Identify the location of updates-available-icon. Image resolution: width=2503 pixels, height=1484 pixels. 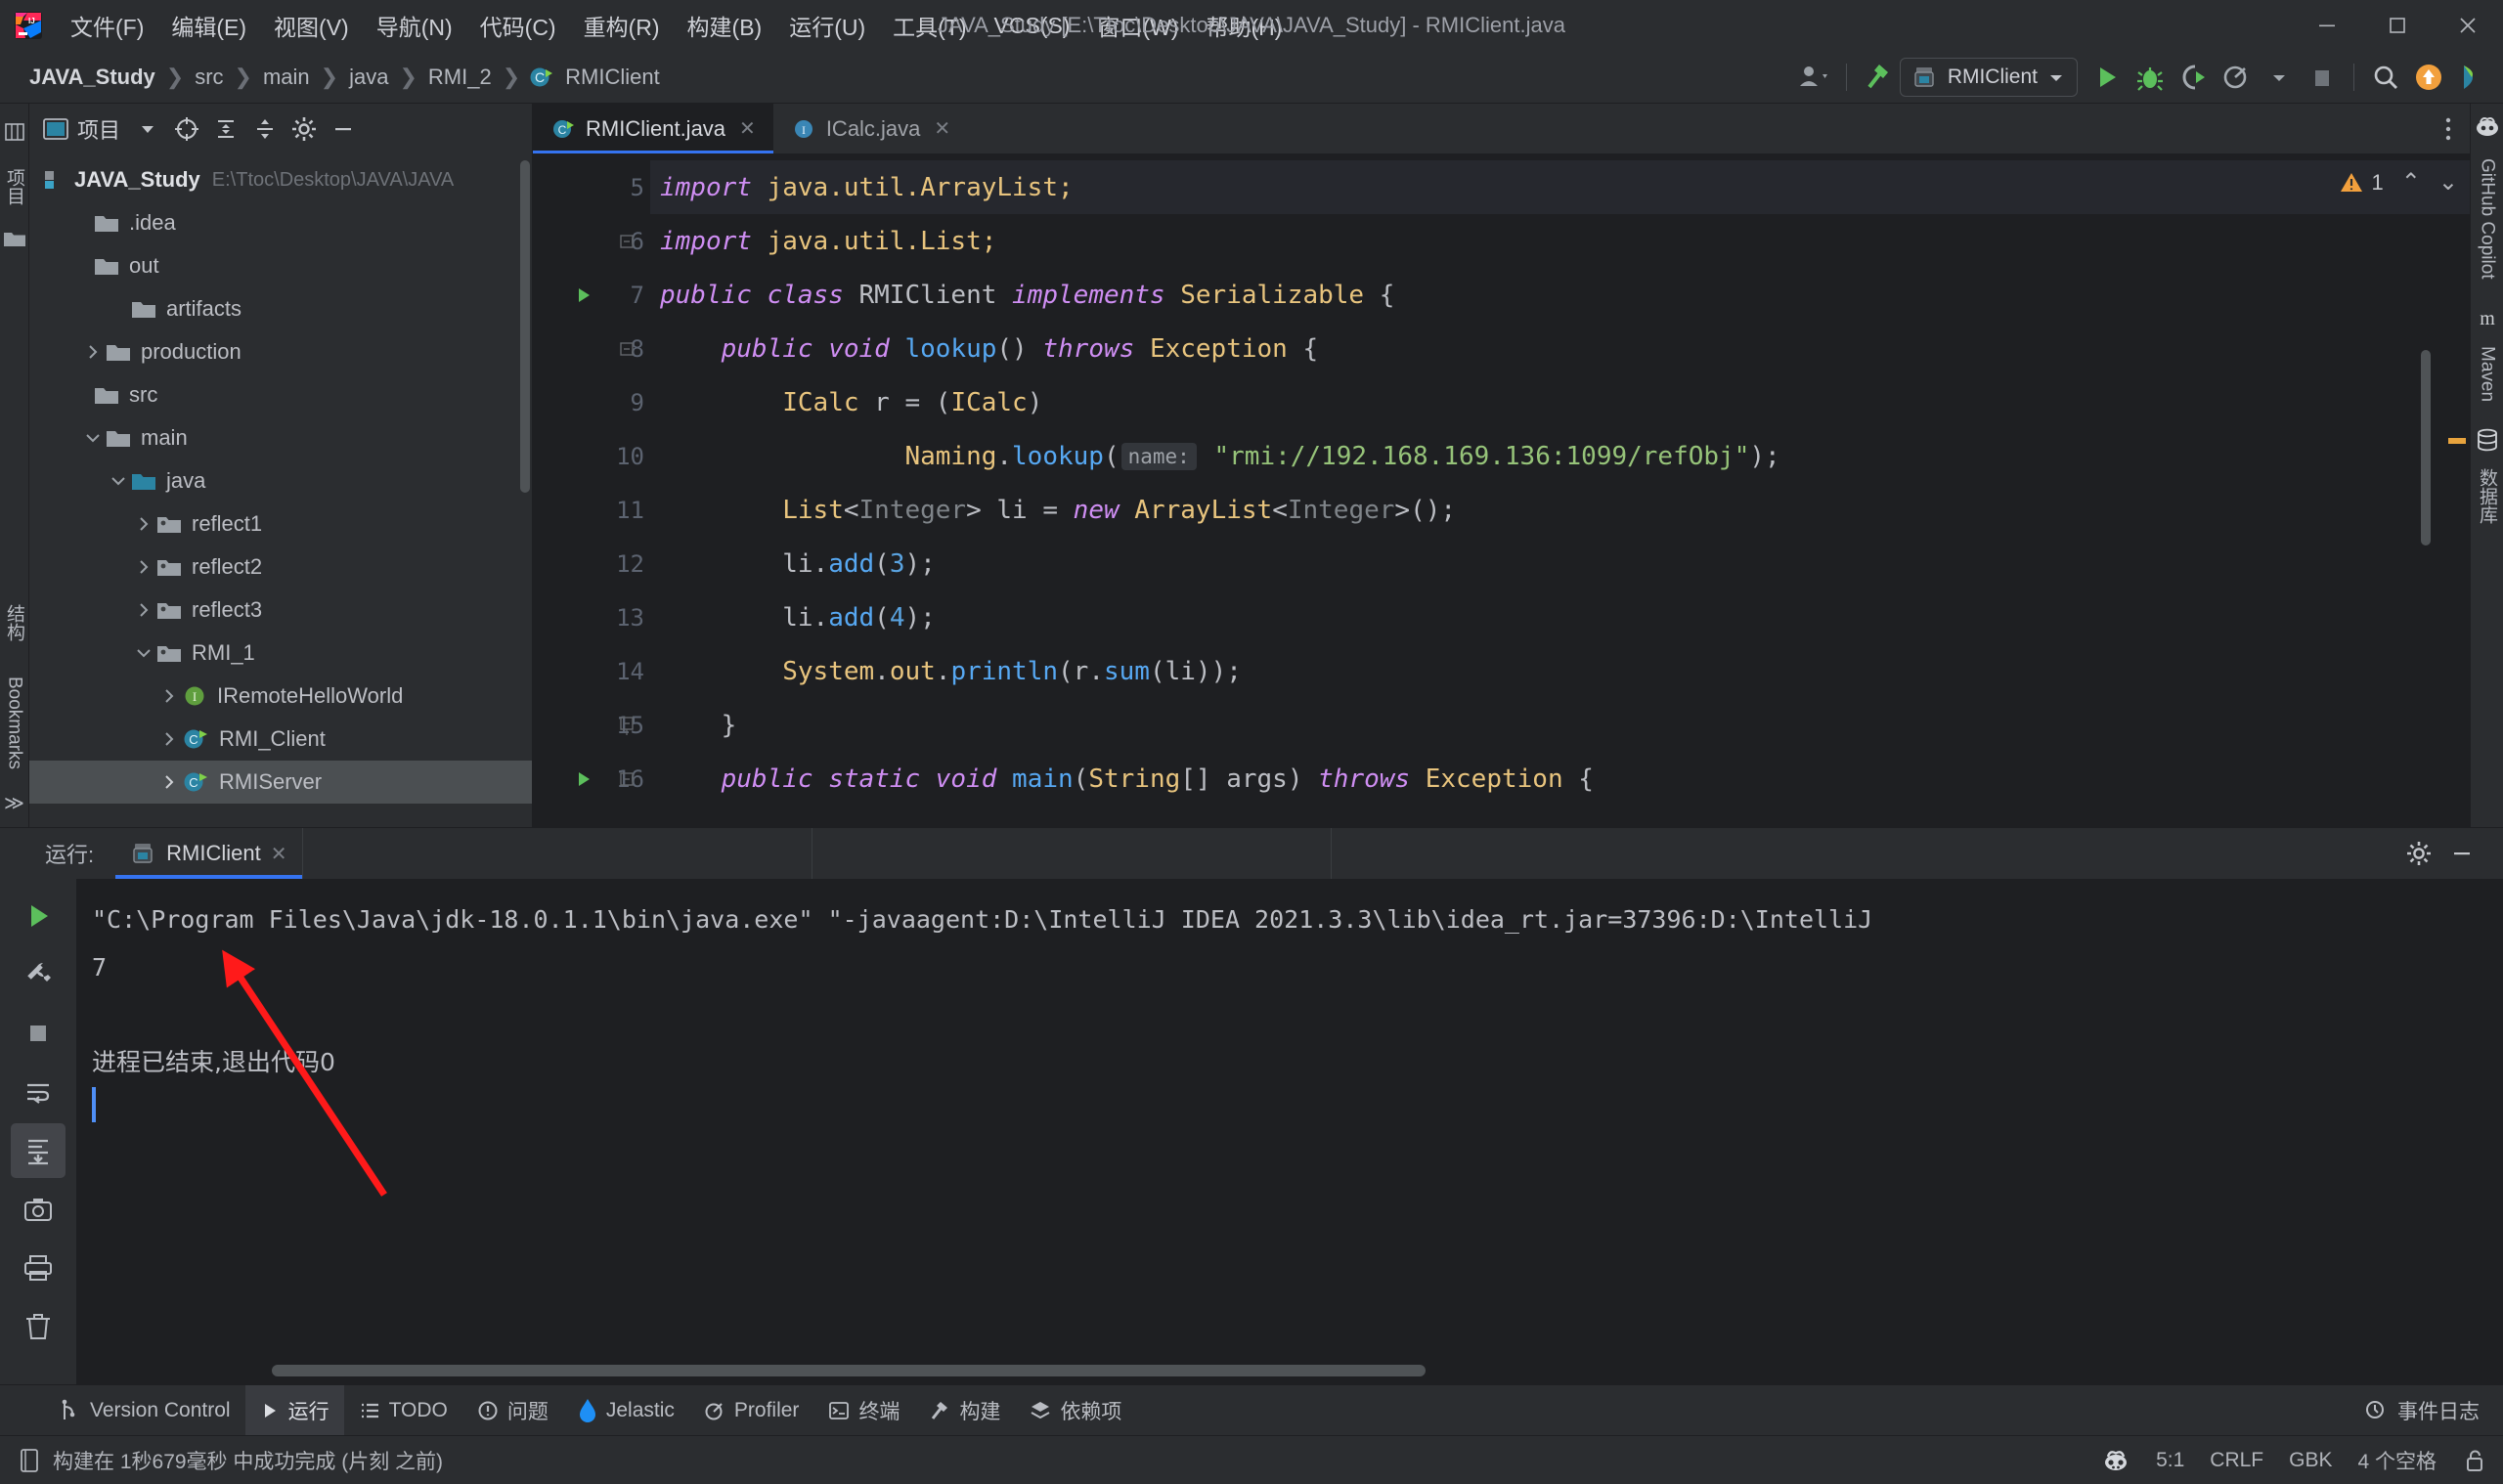
(2428, 77).